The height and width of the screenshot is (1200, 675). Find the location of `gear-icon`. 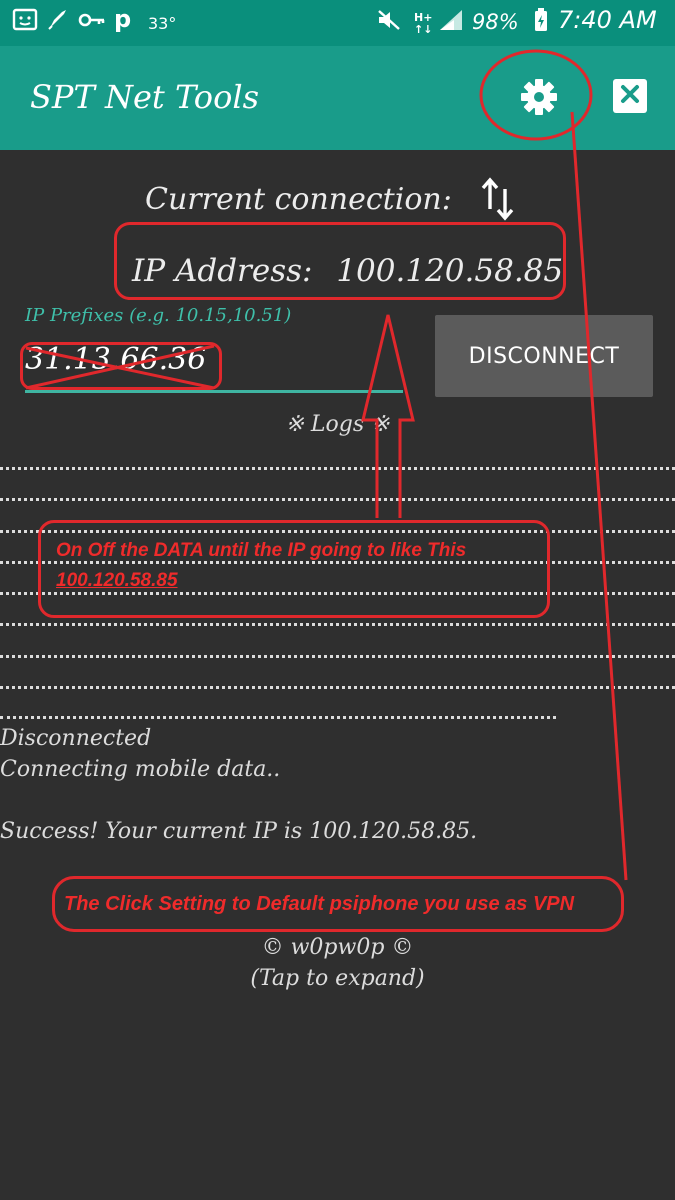

gear-icon is located at coordinates (539, 99).